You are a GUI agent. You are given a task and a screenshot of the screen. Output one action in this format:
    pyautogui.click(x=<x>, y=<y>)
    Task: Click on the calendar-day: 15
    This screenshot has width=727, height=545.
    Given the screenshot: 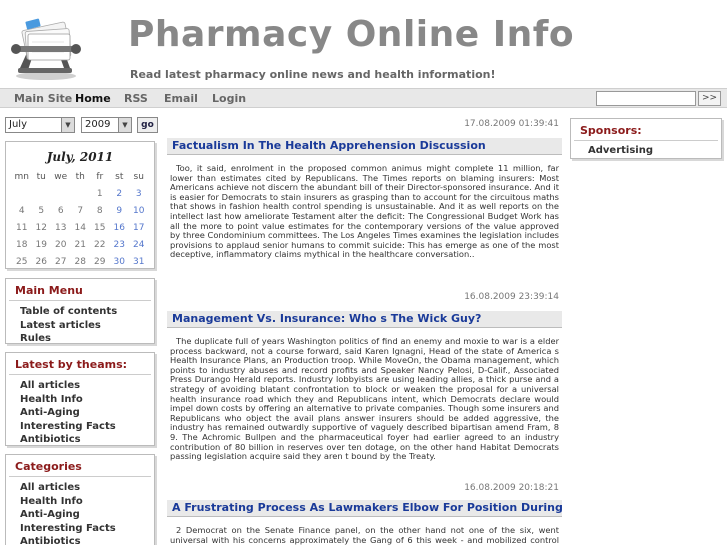 What is the action you would take?
    pyautogui.click(x=100, y=227)
    